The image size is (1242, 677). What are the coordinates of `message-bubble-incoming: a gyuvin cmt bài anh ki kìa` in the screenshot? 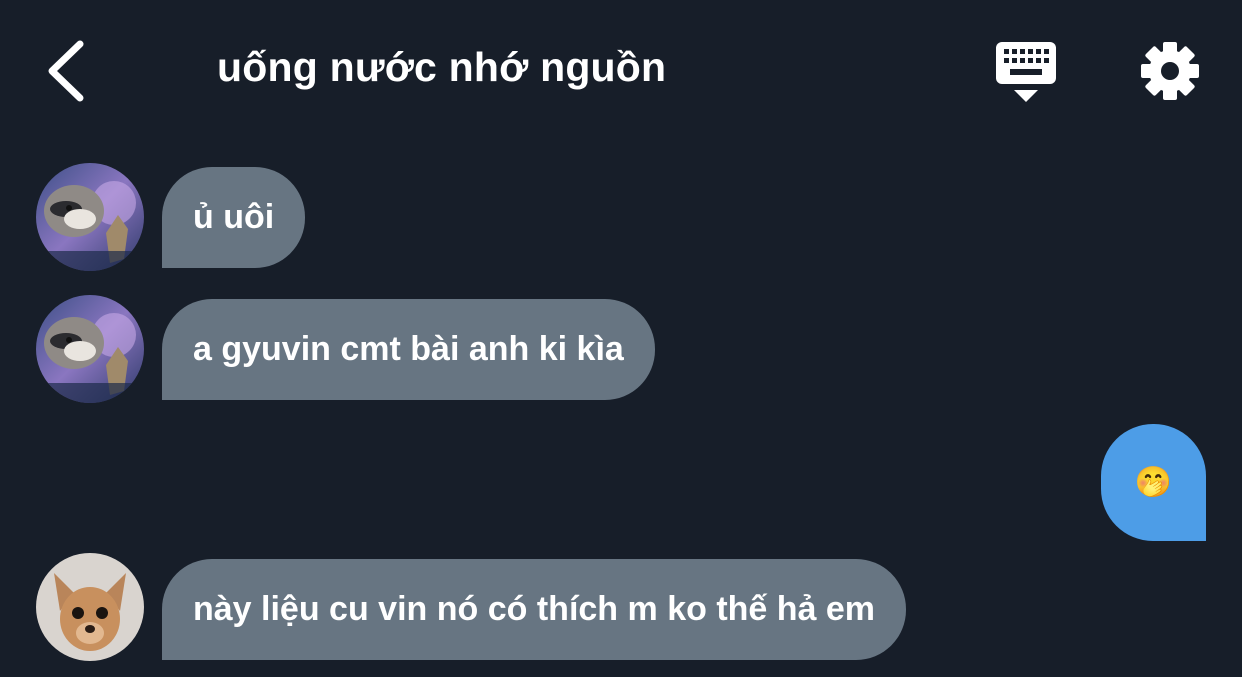 It's located at (408, 349).